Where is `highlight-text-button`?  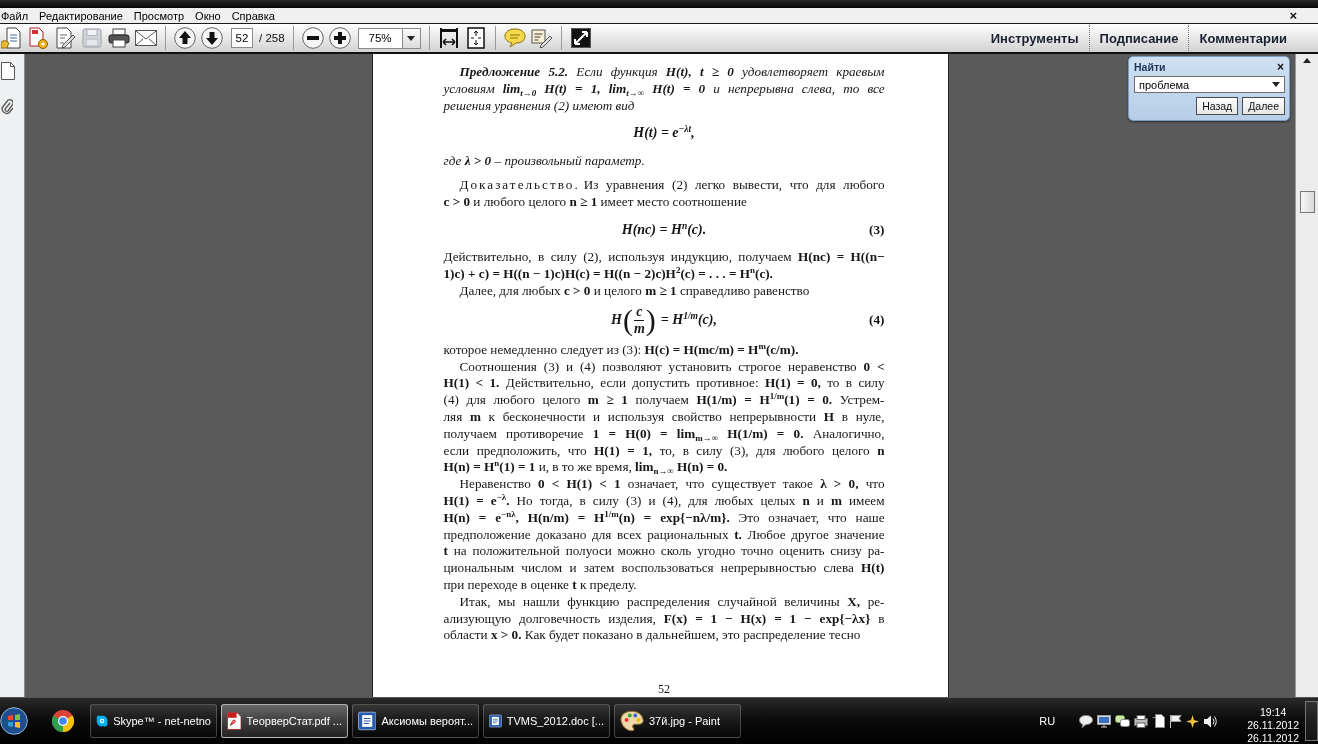 highlight-text-button is located at coordinates (541, 38).